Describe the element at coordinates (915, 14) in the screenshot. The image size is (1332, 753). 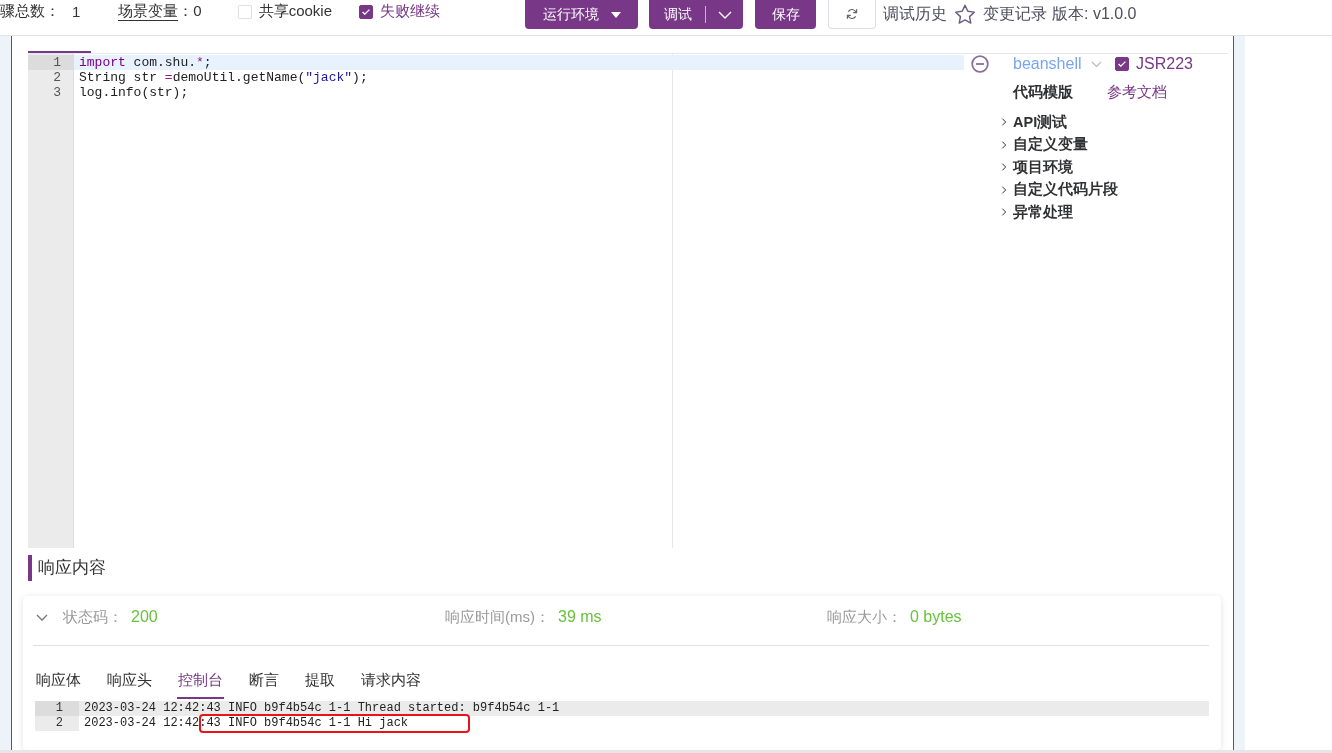
I see `debug-history-link: 调试历史` at that location.